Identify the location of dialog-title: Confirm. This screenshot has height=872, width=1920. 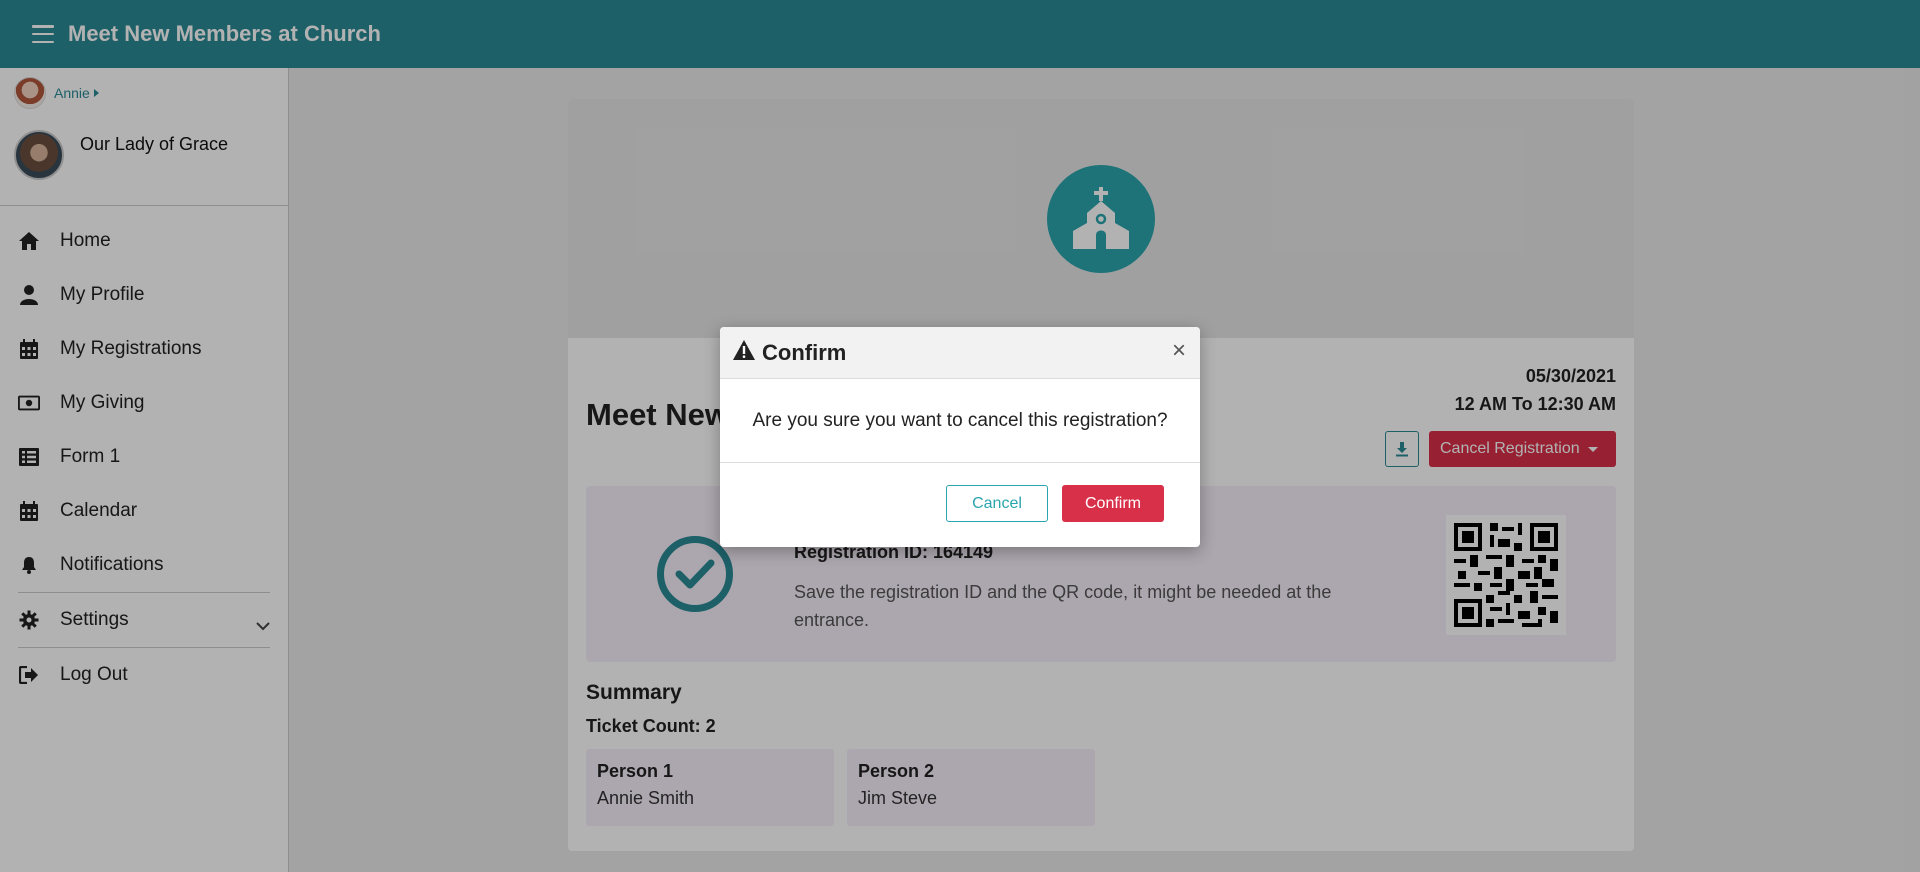
(804, 352).